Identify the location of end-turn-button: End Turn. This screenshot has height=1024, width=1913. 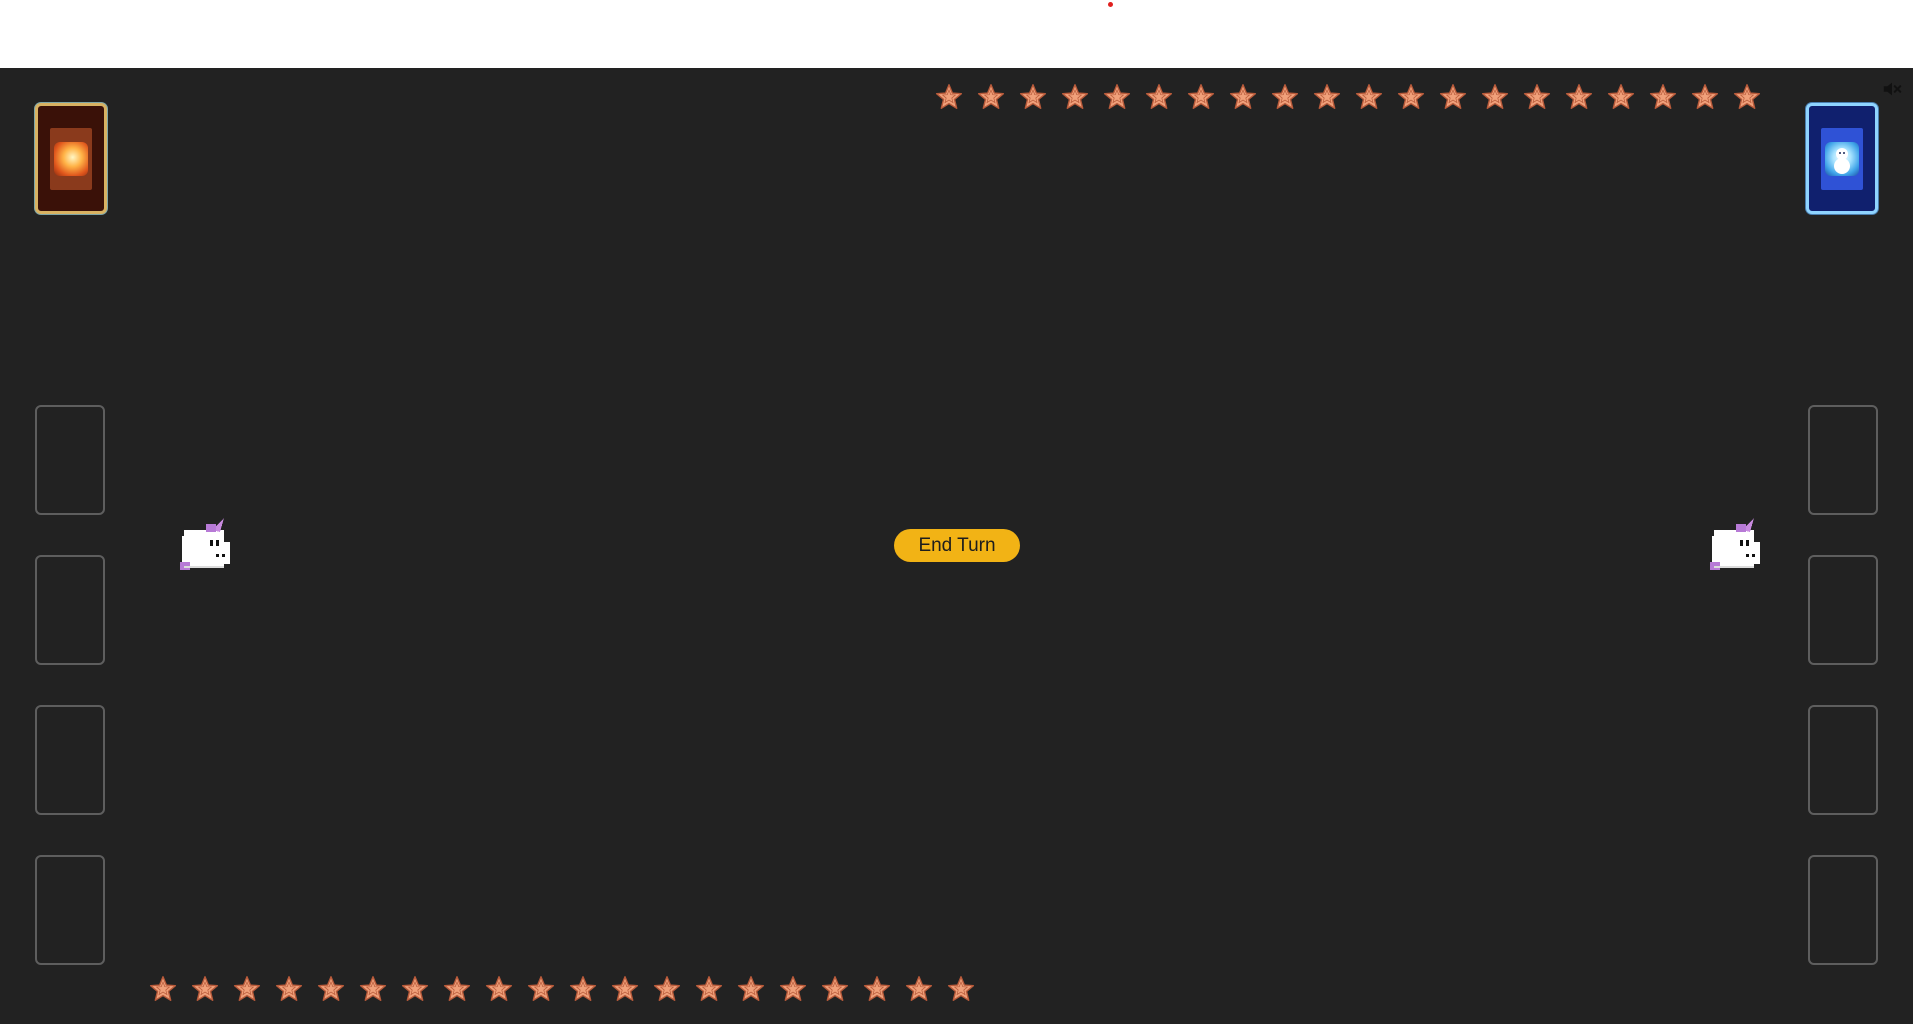
(957, 545).